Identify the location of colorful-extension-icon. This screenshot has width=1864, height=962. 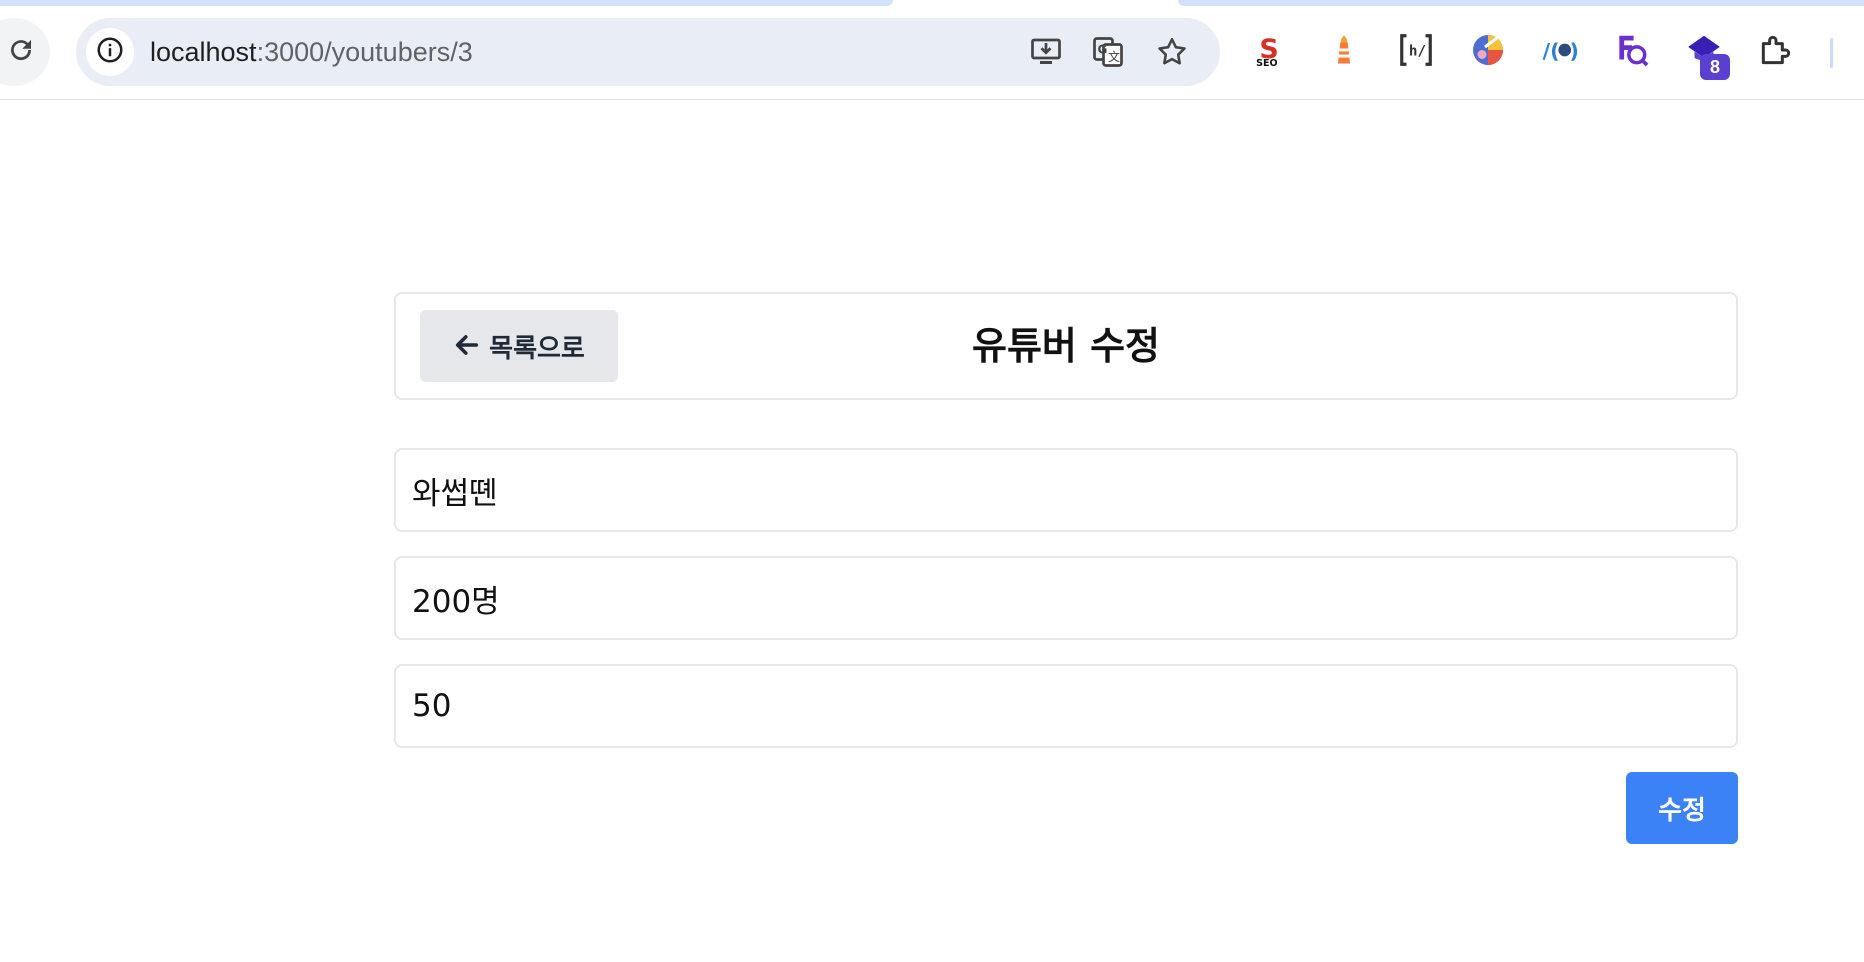
(1488, 50).